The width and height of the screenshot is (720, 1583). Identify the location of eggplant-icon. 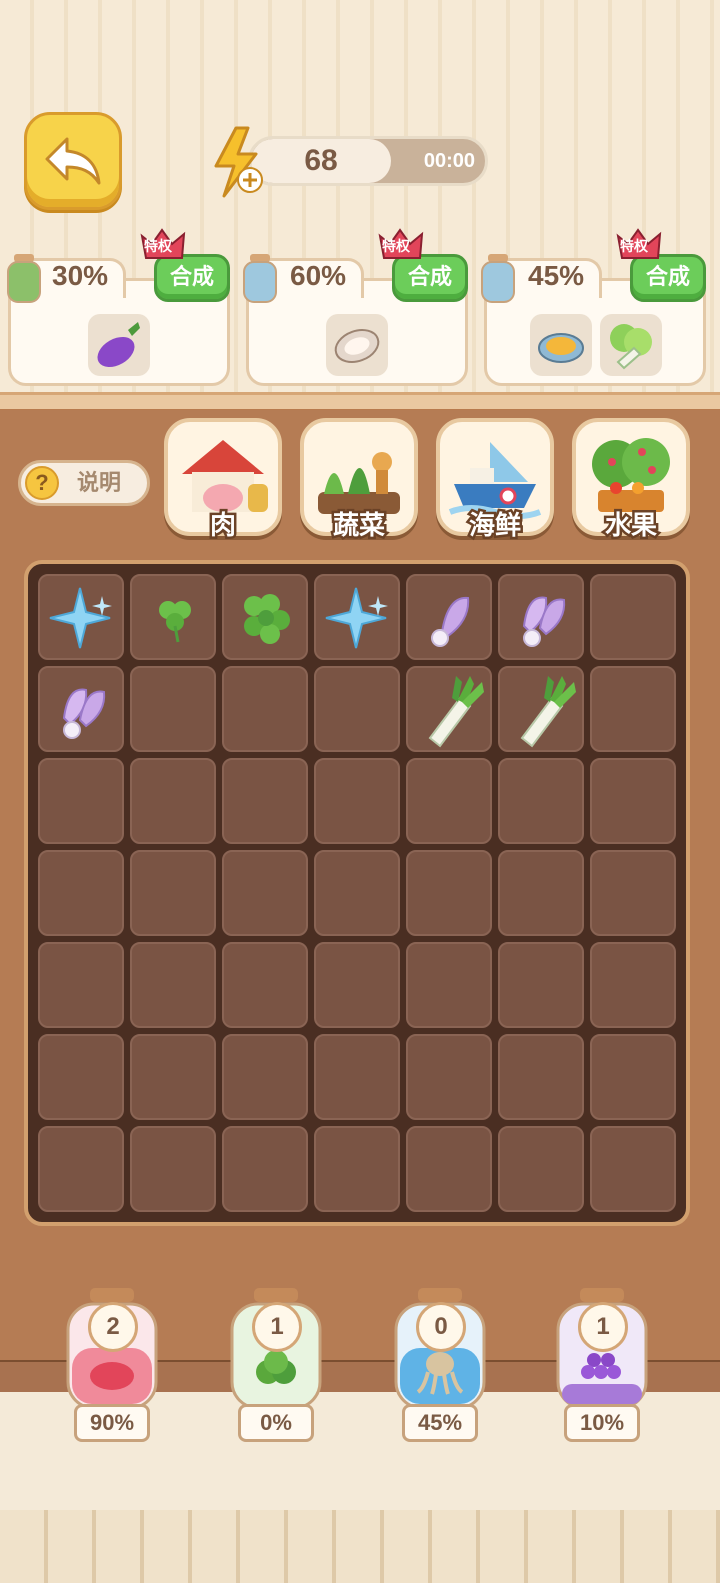
(118, 345).